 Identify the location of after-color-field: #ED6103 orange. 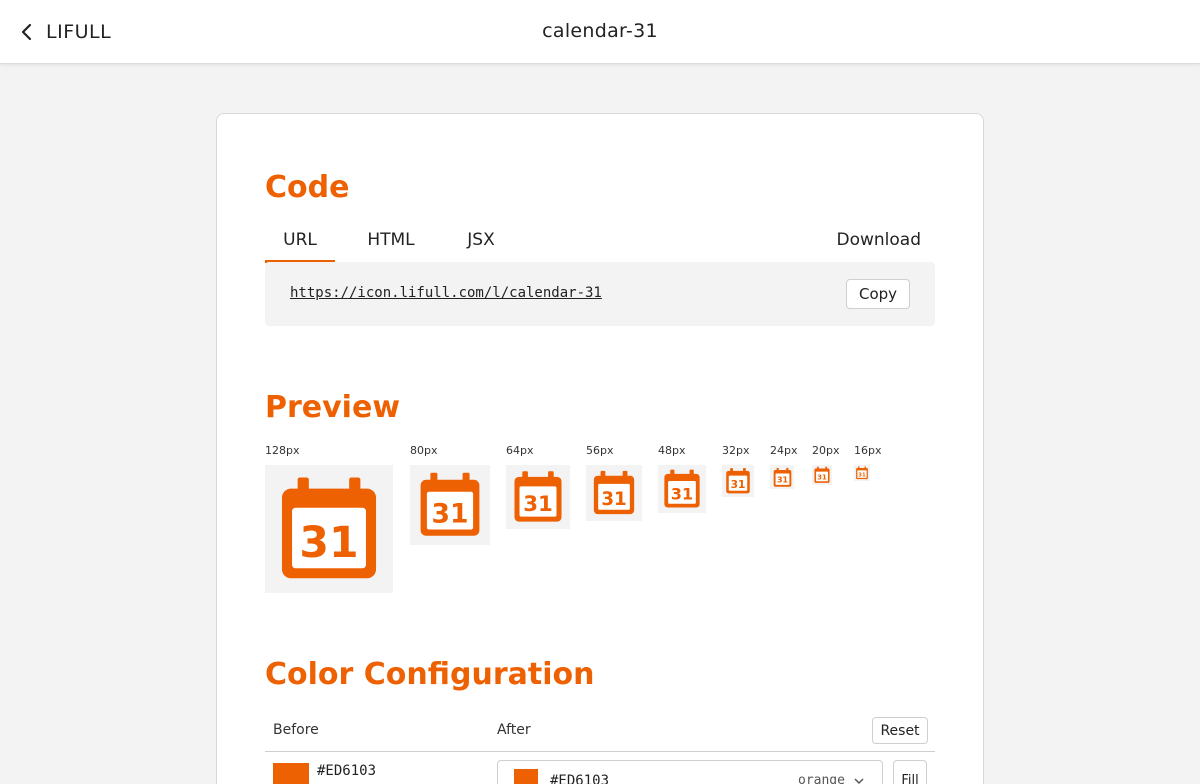
(690, 772).